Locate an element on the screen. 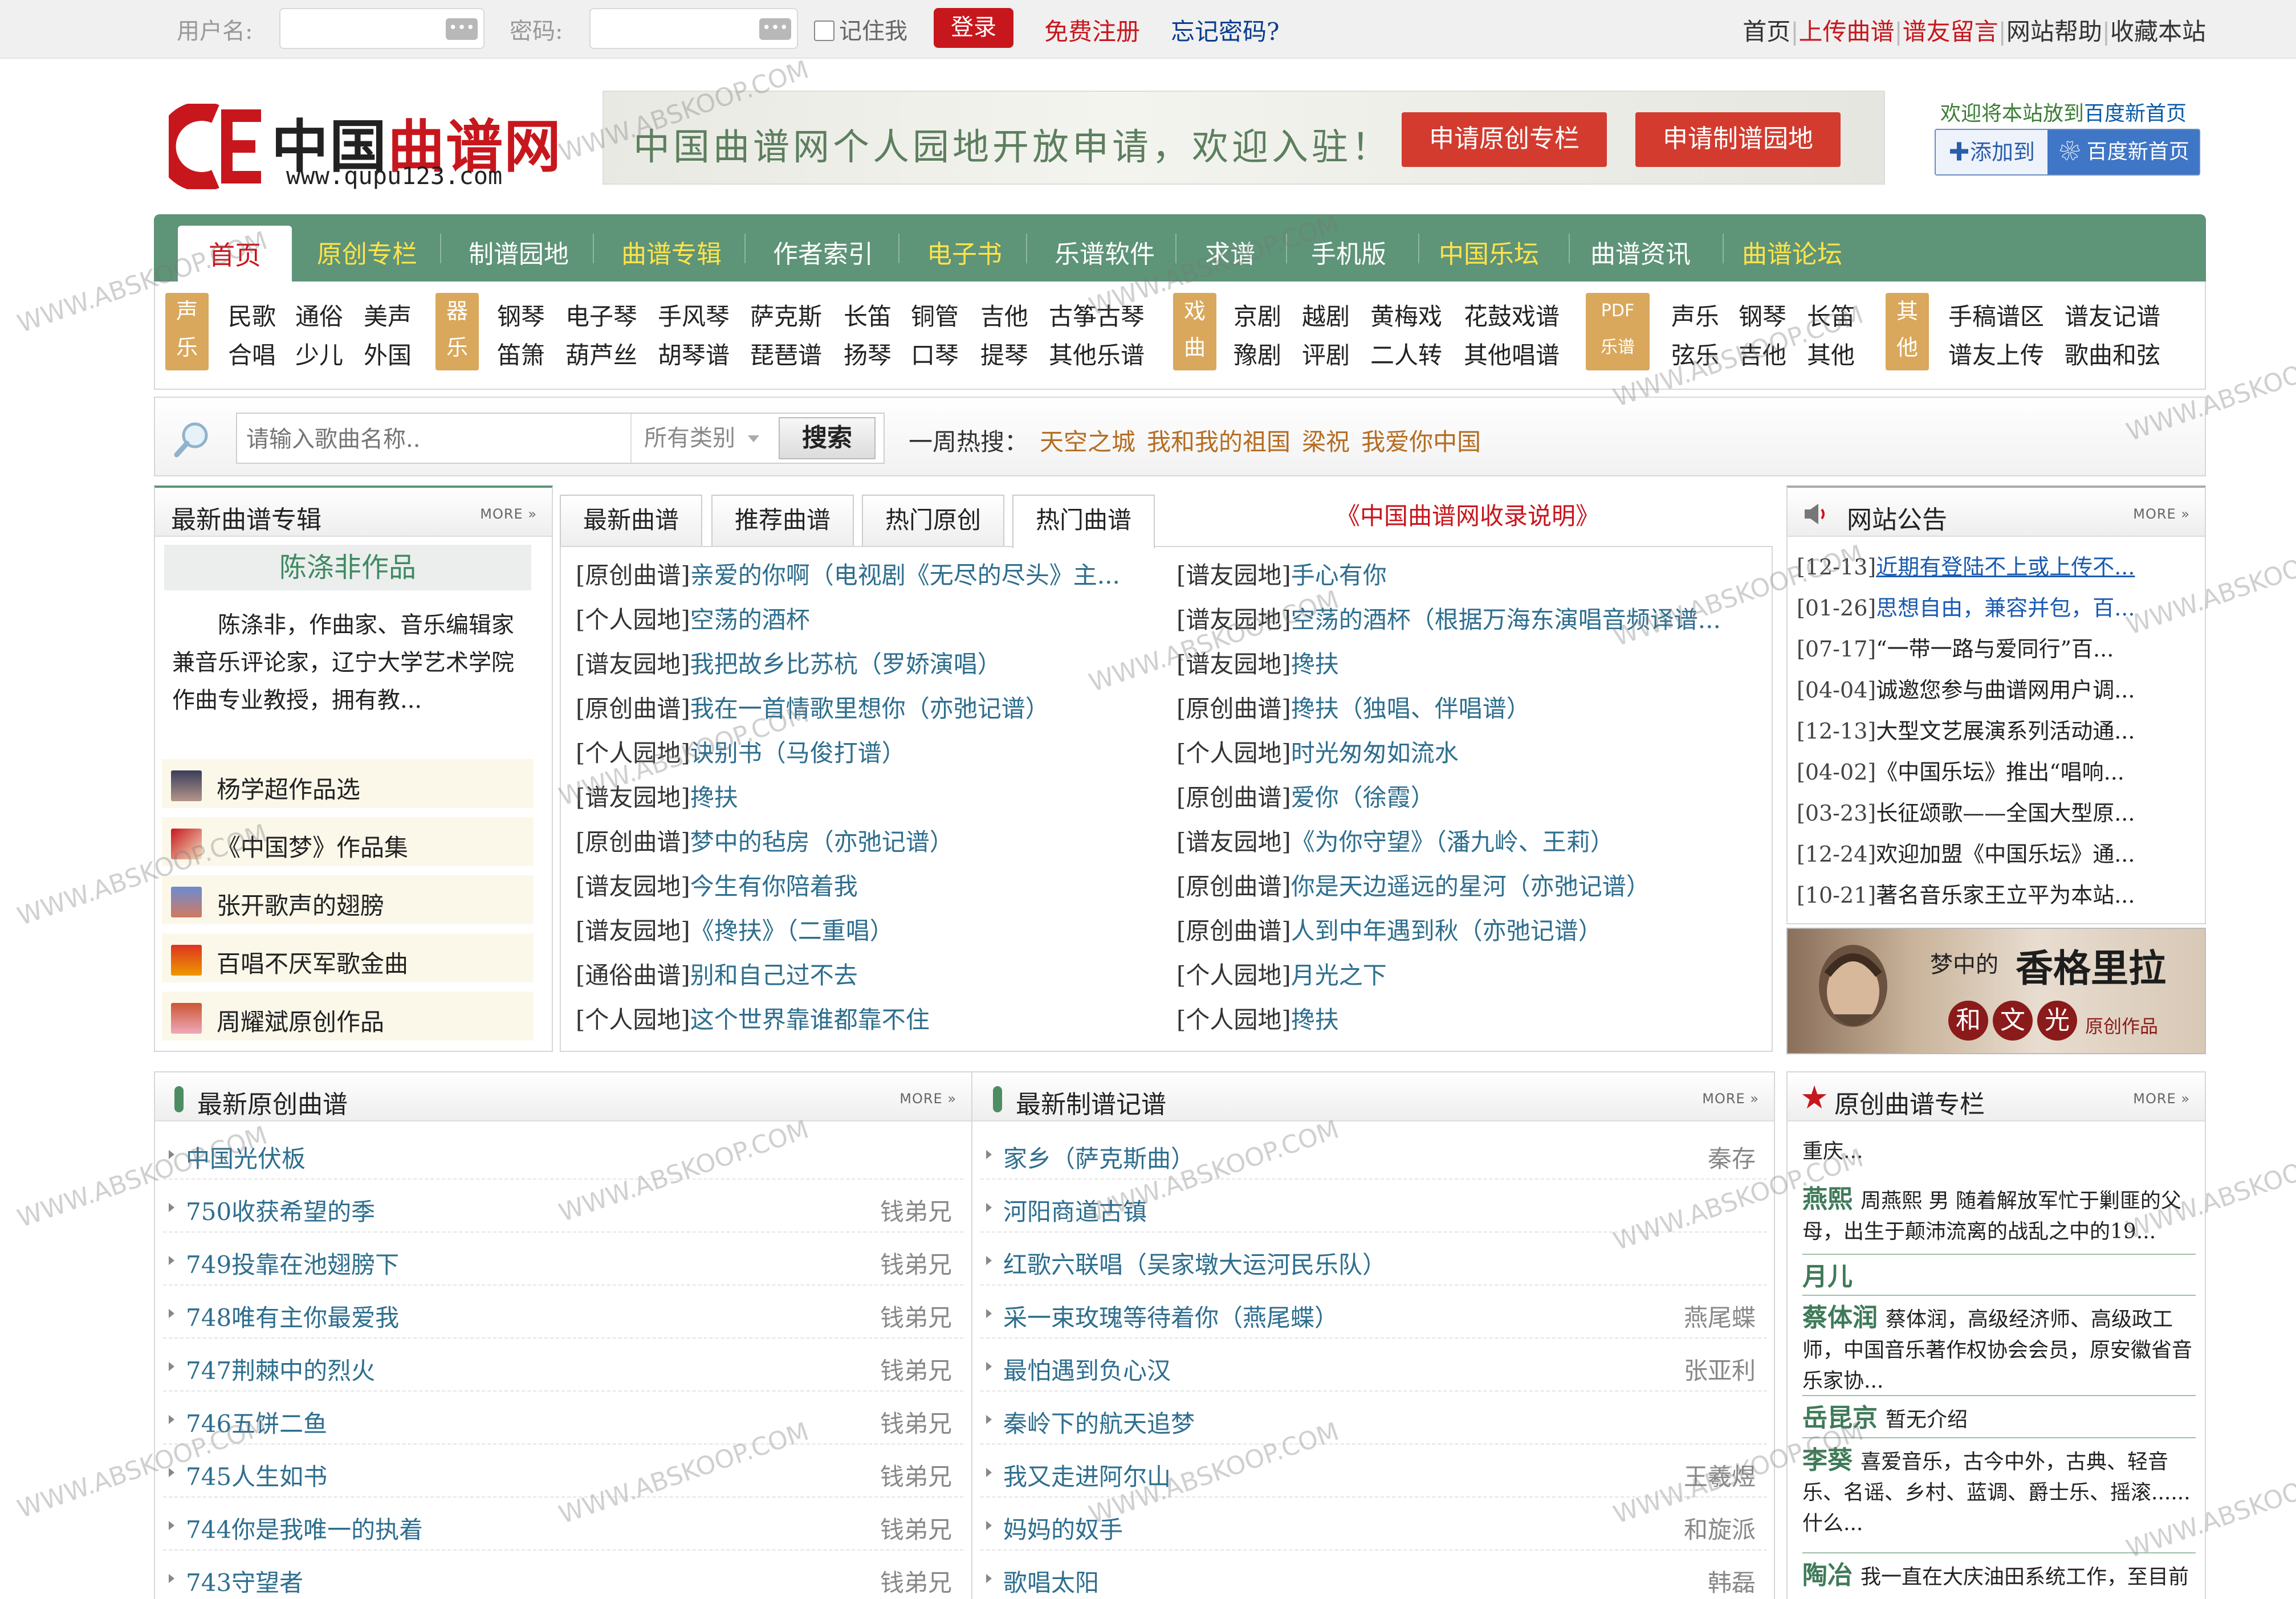  cat-link: 电子琴 is located at coordinates (601, 314).